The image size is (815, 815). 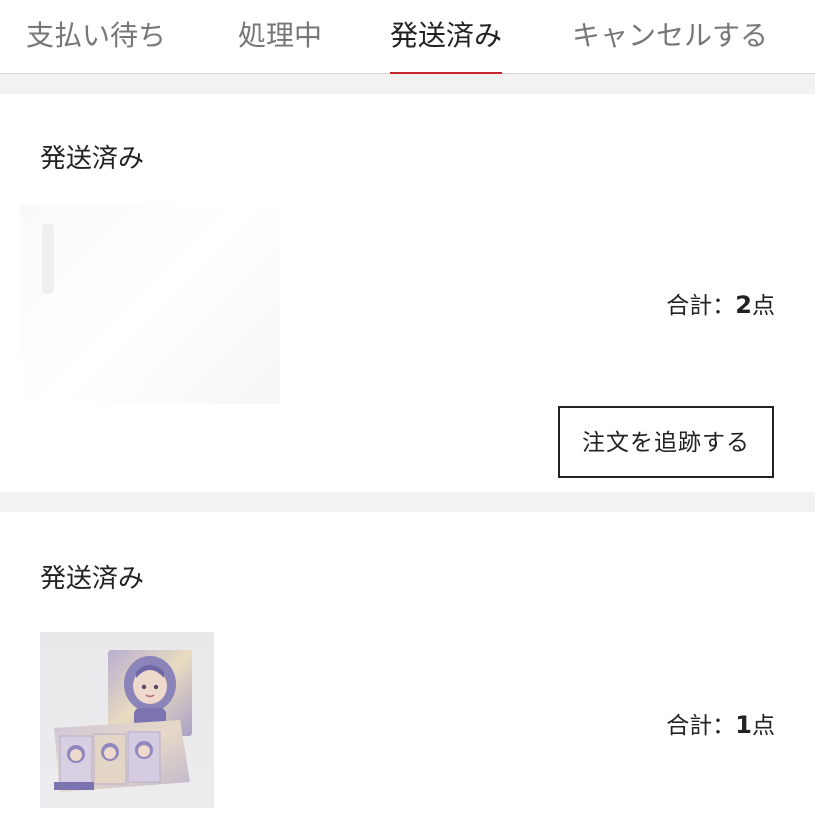 What do you see at coordinates (96, 35) in the screenshot?
I see `tab-label: 支払い待ち` at bounding box center [96, 35].